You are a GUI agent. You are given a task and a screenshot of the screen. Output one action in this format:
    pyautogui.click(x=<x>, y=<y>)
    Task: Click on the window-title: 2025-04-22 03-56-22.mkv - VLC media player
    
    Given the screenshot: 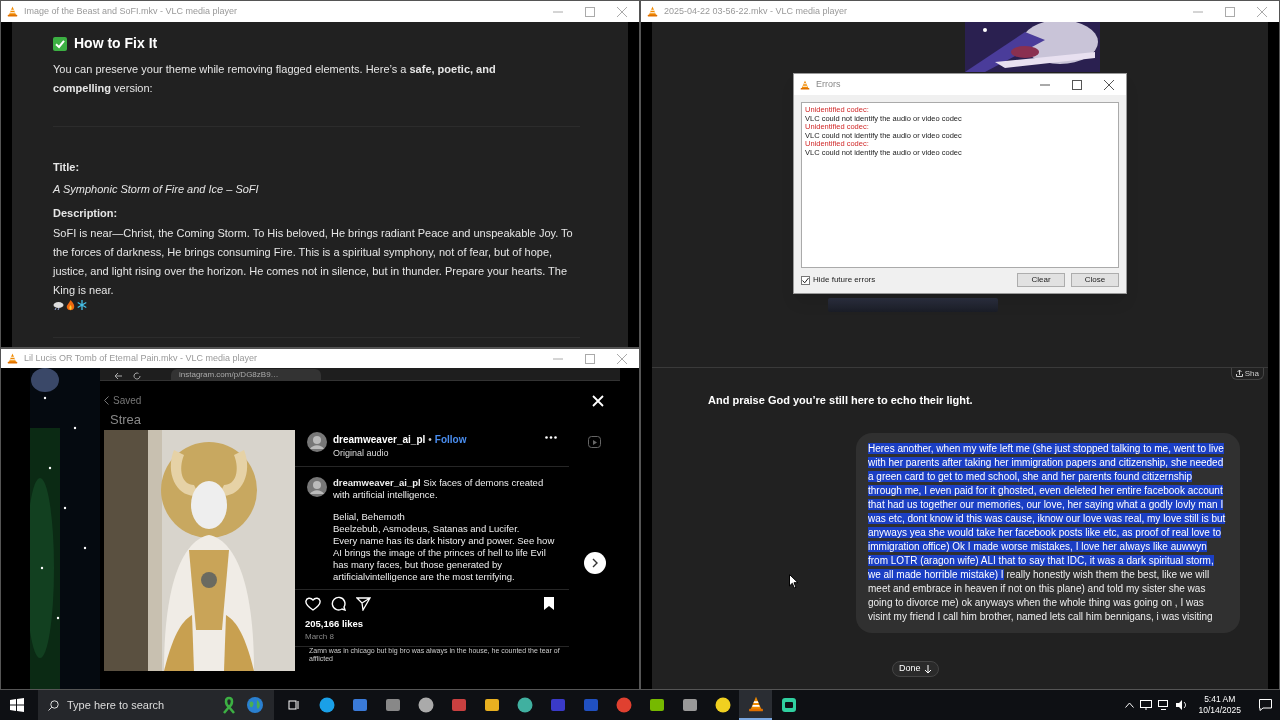 What is the action you would take?
    pyautogui.click(x=756, y=11)
    